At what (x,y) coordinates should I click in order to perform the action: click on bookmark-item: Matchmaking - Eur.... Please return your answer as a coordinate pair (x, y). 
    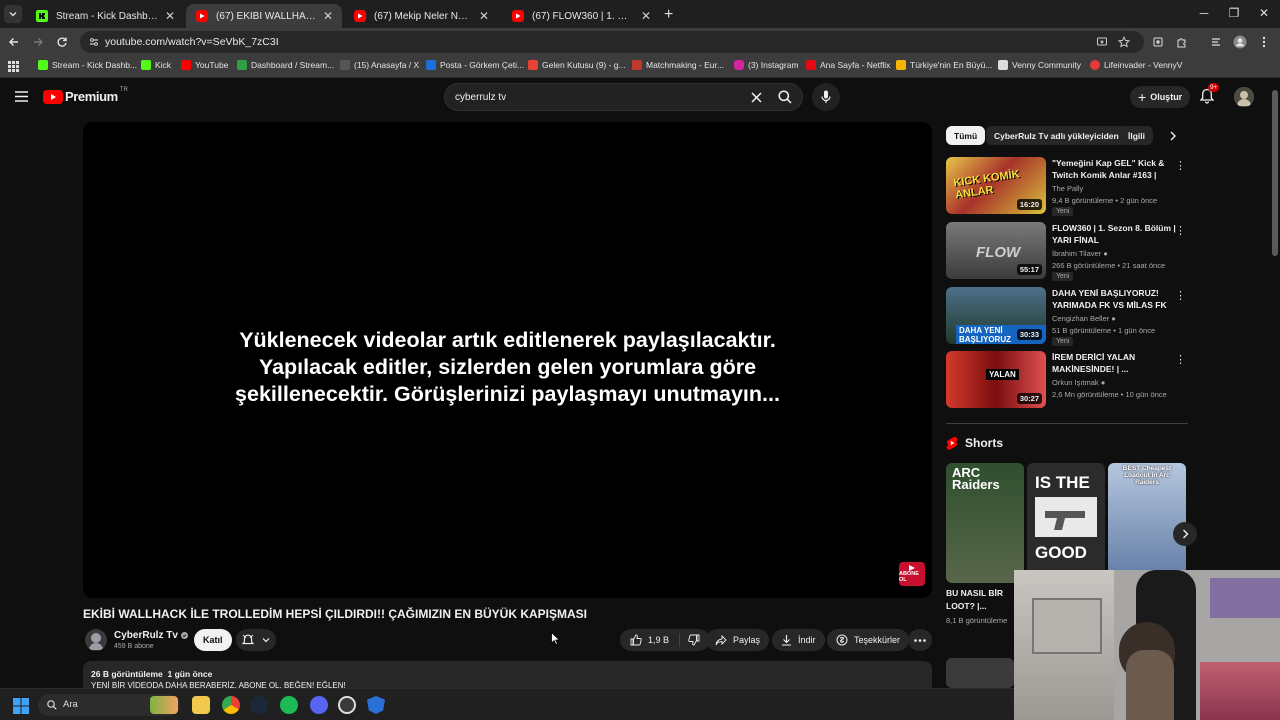
    Looking at the image, I should click on (678, 65).